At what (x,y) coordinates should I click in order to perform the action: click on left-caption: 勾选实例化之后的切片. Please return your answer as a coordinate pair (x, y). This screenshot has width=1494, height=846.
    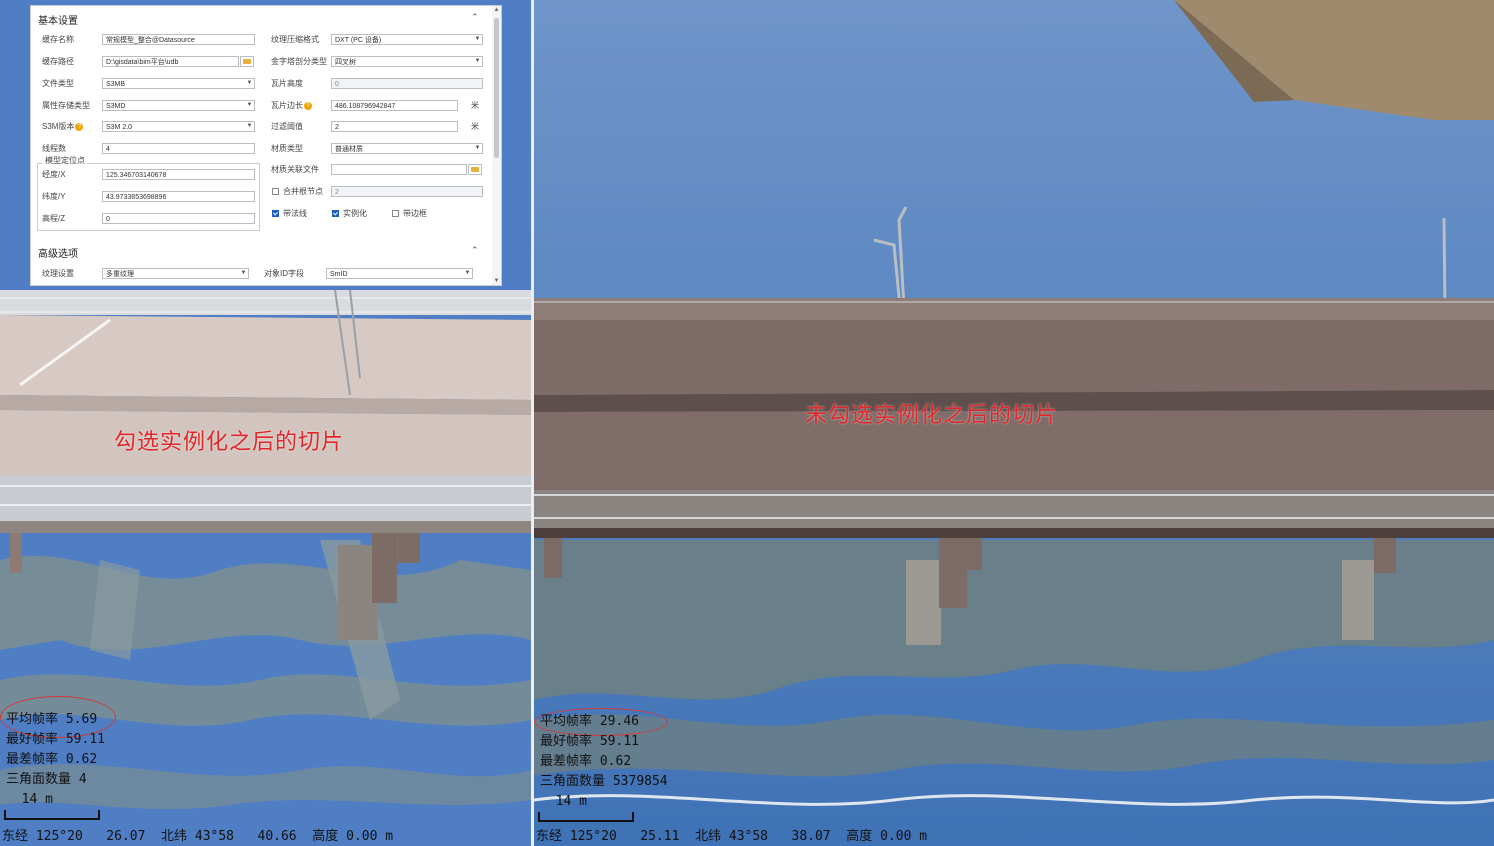
    Looking at the image, I should click on (229, 442).